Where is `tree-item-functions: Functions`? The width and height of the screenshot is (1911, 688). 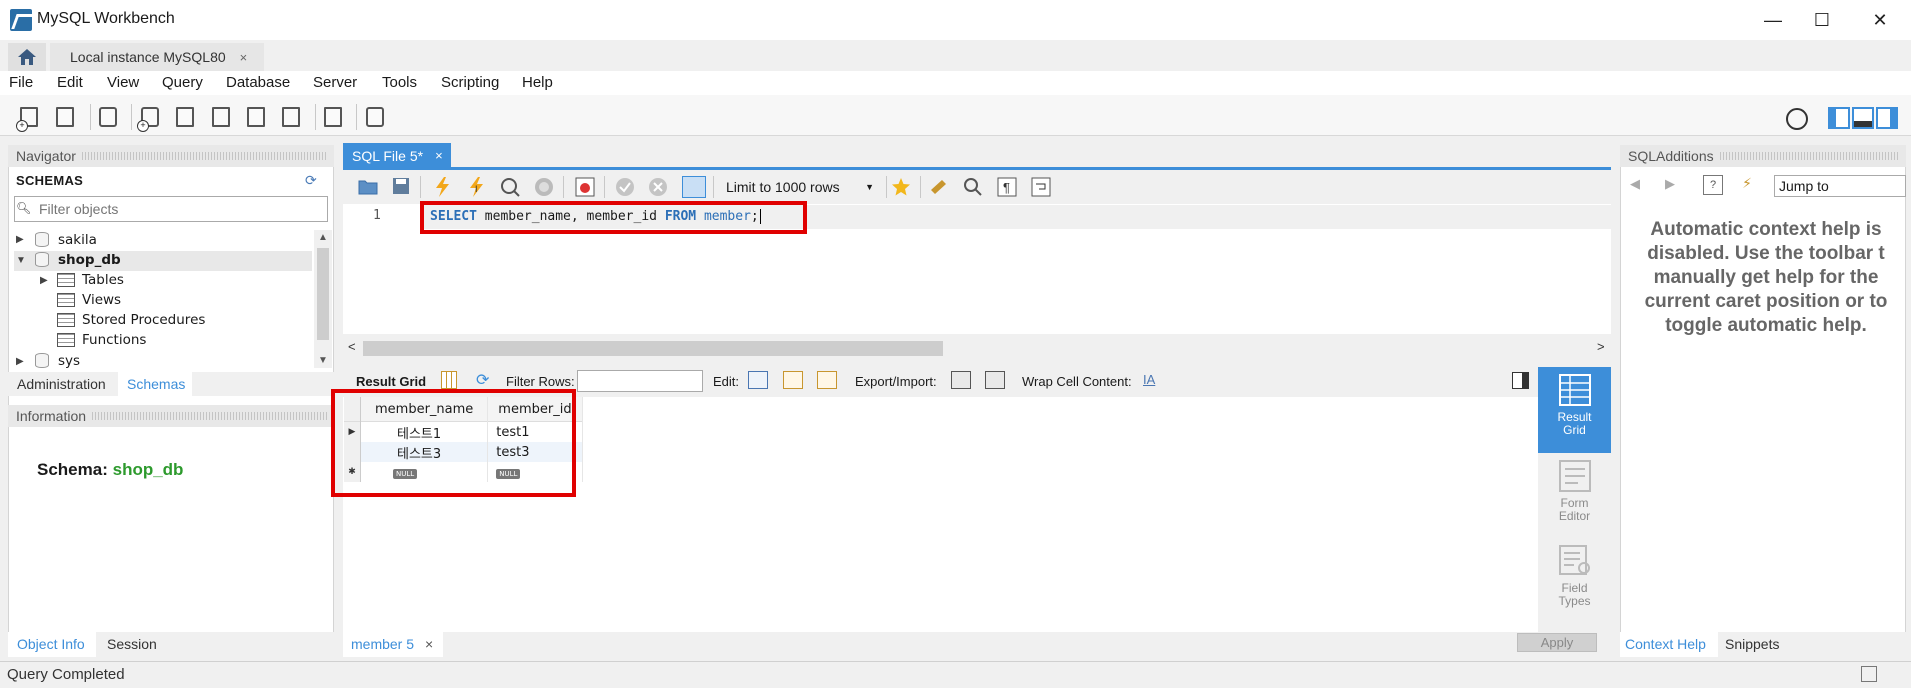
tree-item-functions: Functions is located at coordinates (114, 340).